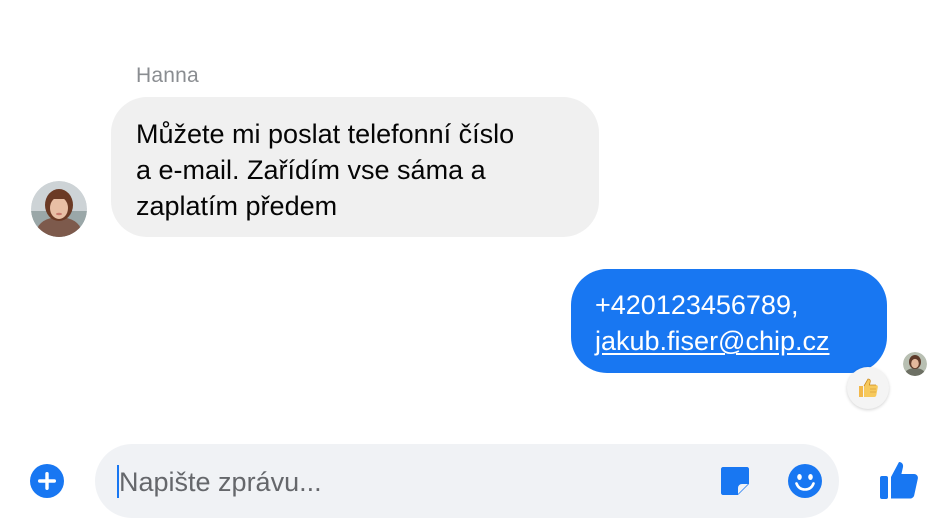 The width and height of the screenshot is (944, 531). I want to click on thumbs-up-emoji-icon, so click(868, 387).